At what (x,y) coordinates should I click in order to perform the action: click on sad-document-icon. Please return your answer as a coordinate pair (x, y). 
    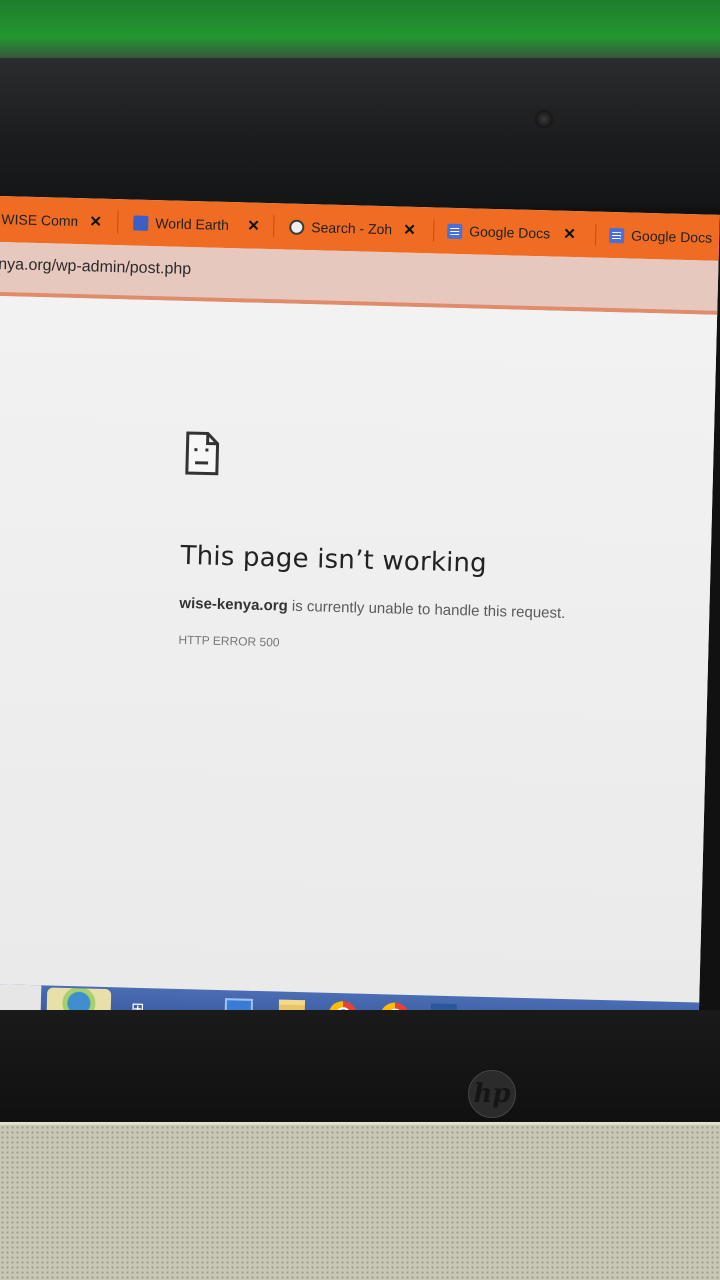
    Looking at the image, I should click on (202, 453).